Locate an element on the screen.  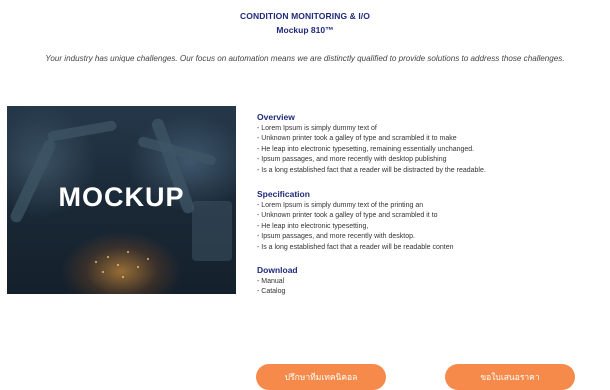
product-name: Mockup 810™ is located at coordinates (305, 30).